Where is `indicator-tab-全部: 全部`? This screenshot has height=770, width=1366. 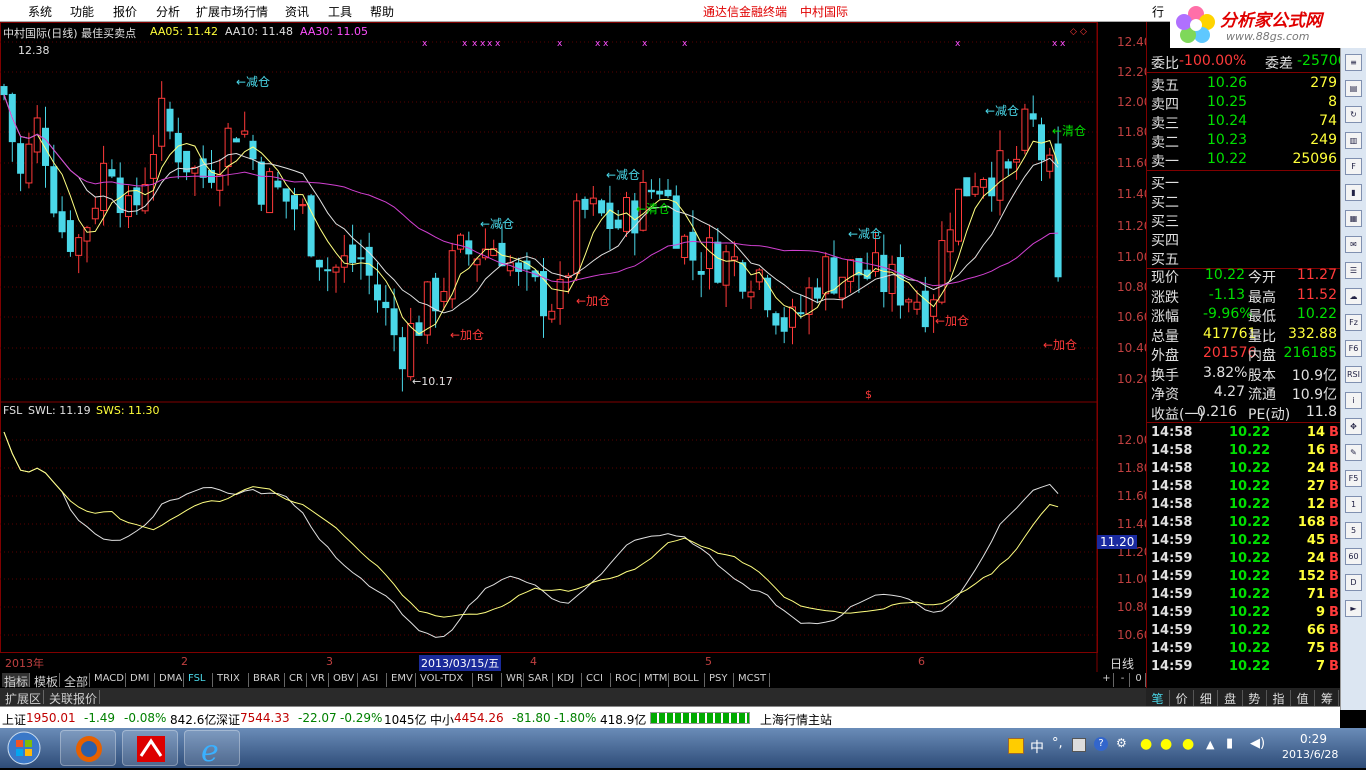 indicator-tab-全部: 全部 is located at coordinates (76, 681).